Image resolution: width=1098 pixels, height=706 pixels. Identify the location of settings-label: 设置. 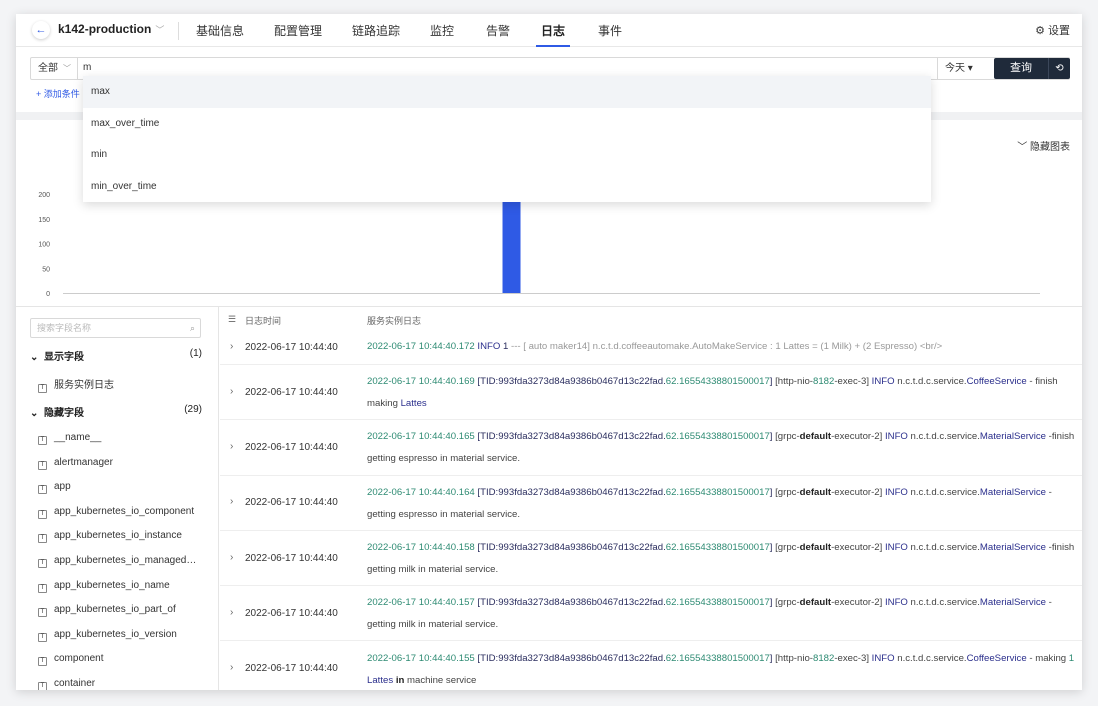
(1059, 31).